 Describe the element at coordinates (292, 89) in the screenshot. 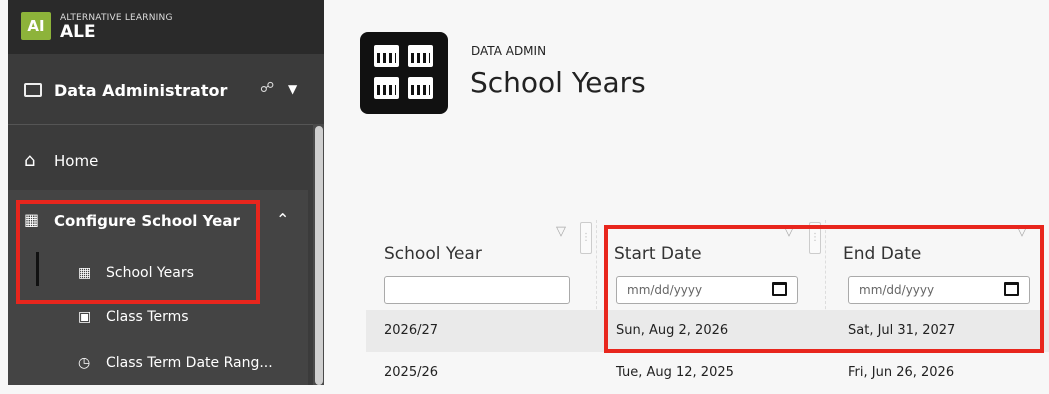

I see `caret-down-icon: ▼` at that location.